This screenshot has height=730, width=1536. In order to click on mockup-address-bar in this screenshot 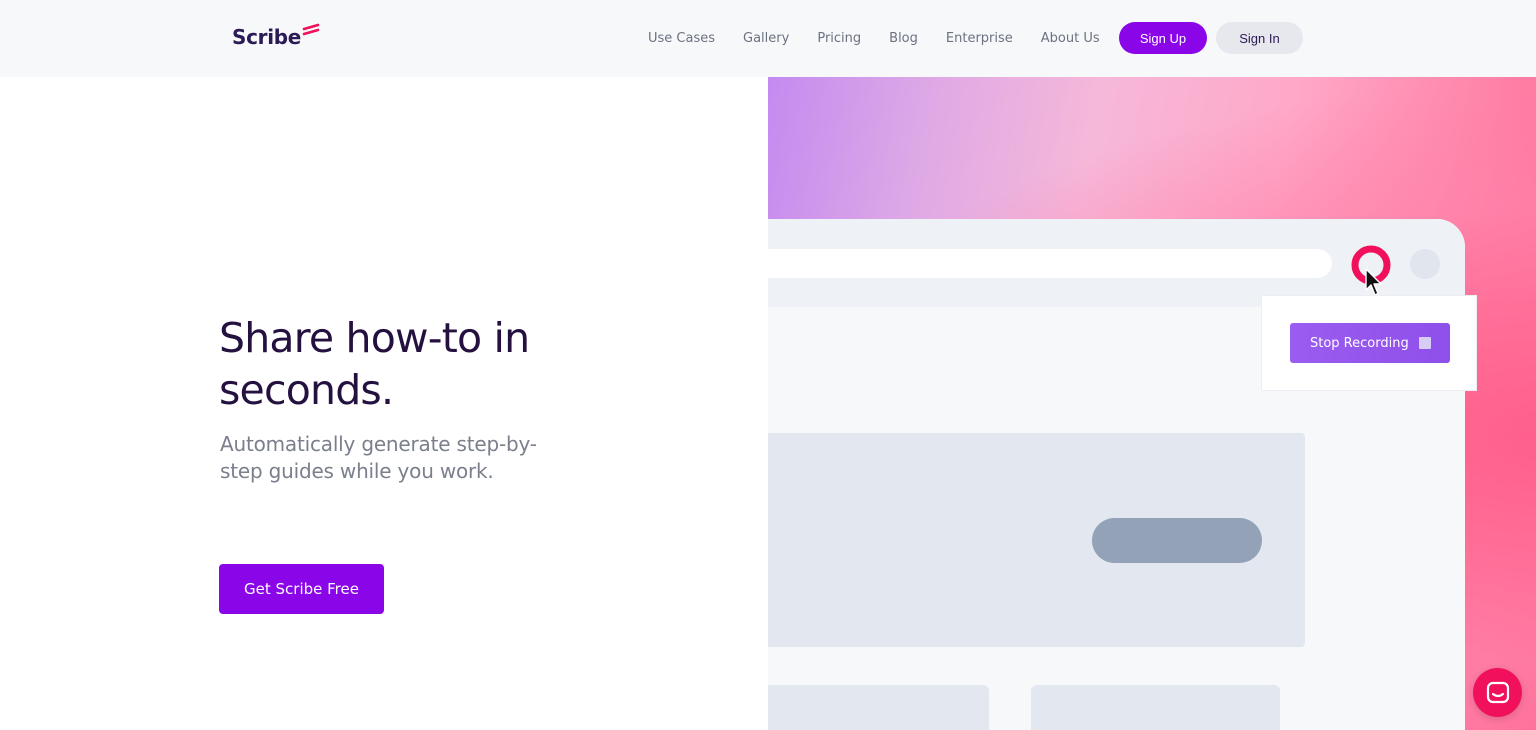, I will do `click(1050, 263)`.